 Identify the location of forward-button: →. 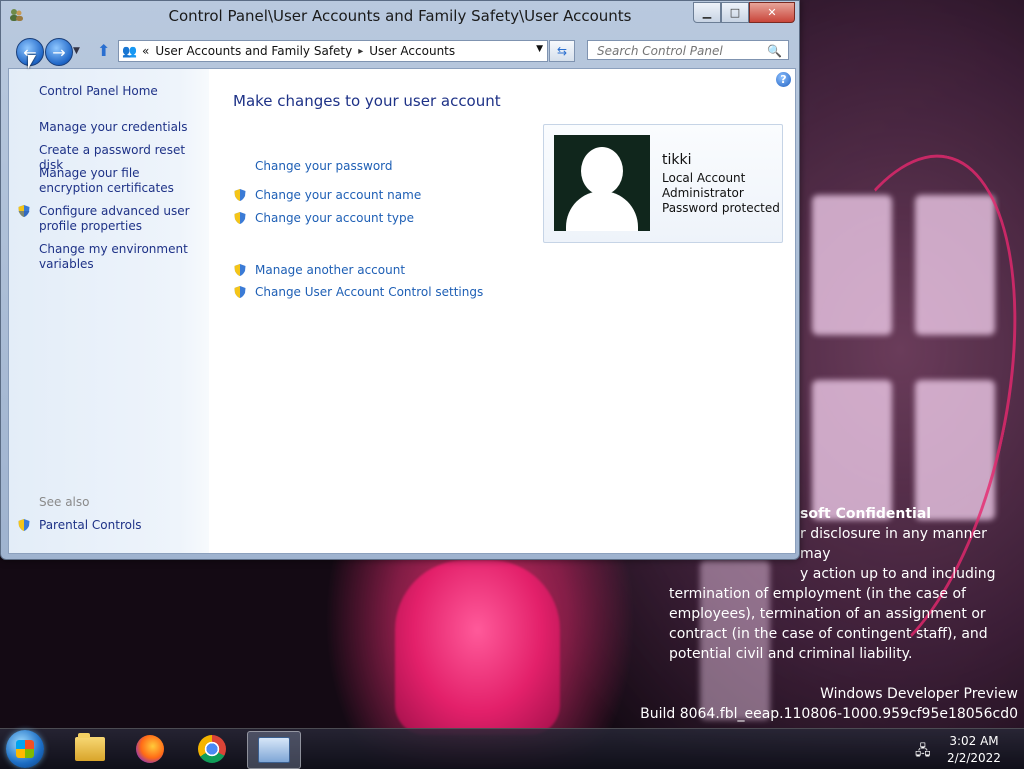
(59, 52).